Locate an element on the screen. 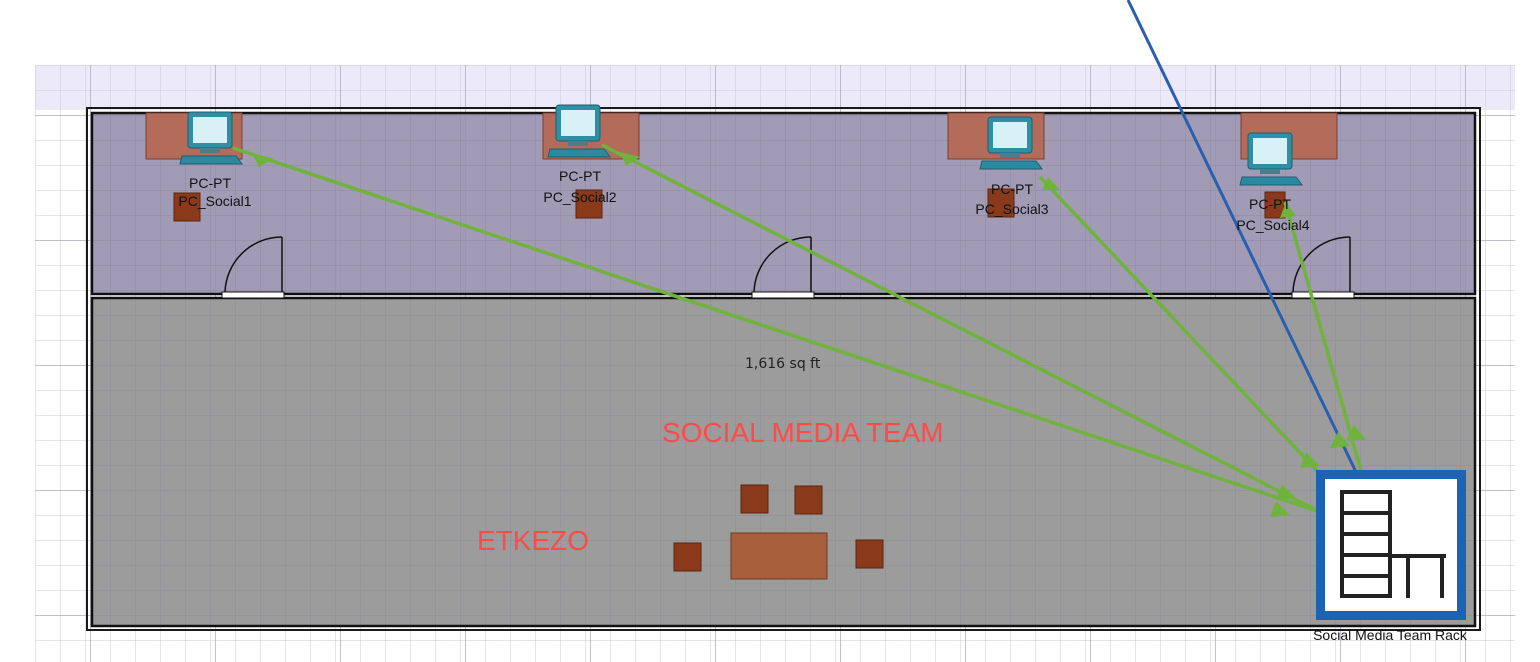 The height and width of the screenshot is (662, 1540). pc4-name-label: PC_Social4 is located at coordinates (1273, 225).